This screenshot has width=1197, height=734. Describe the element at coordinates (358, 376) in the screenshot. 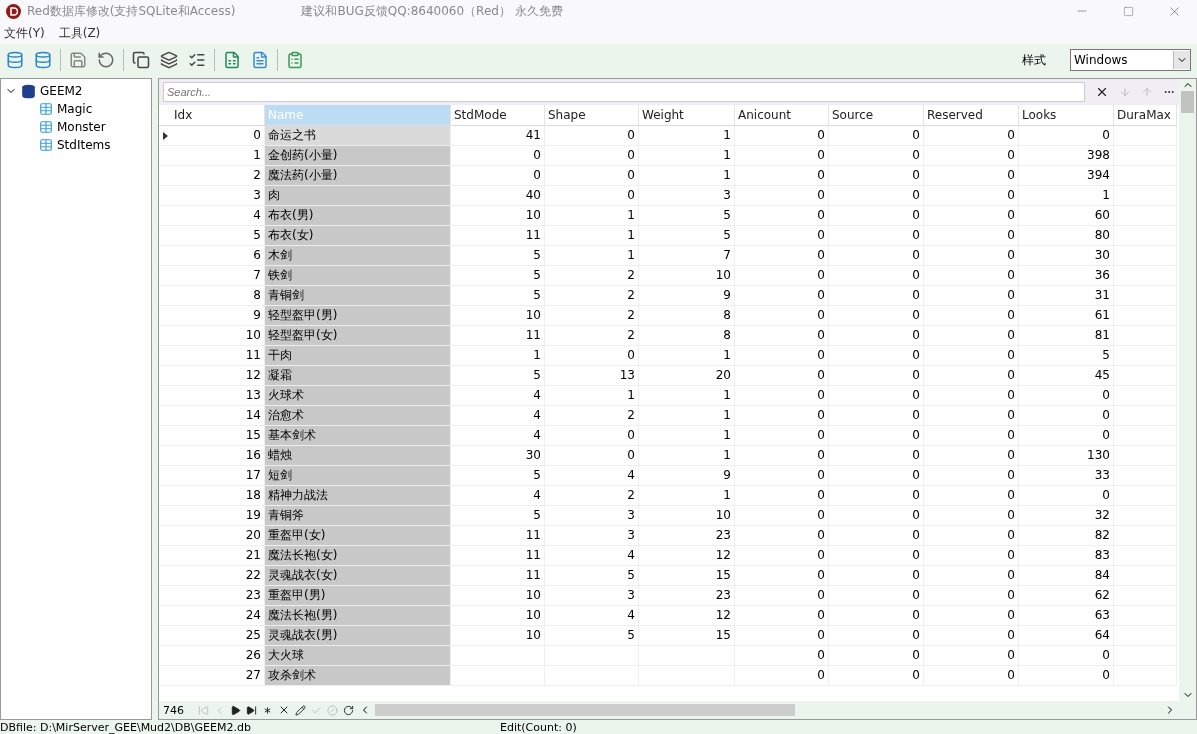

I see `table-cell: 凝霜` at that location.